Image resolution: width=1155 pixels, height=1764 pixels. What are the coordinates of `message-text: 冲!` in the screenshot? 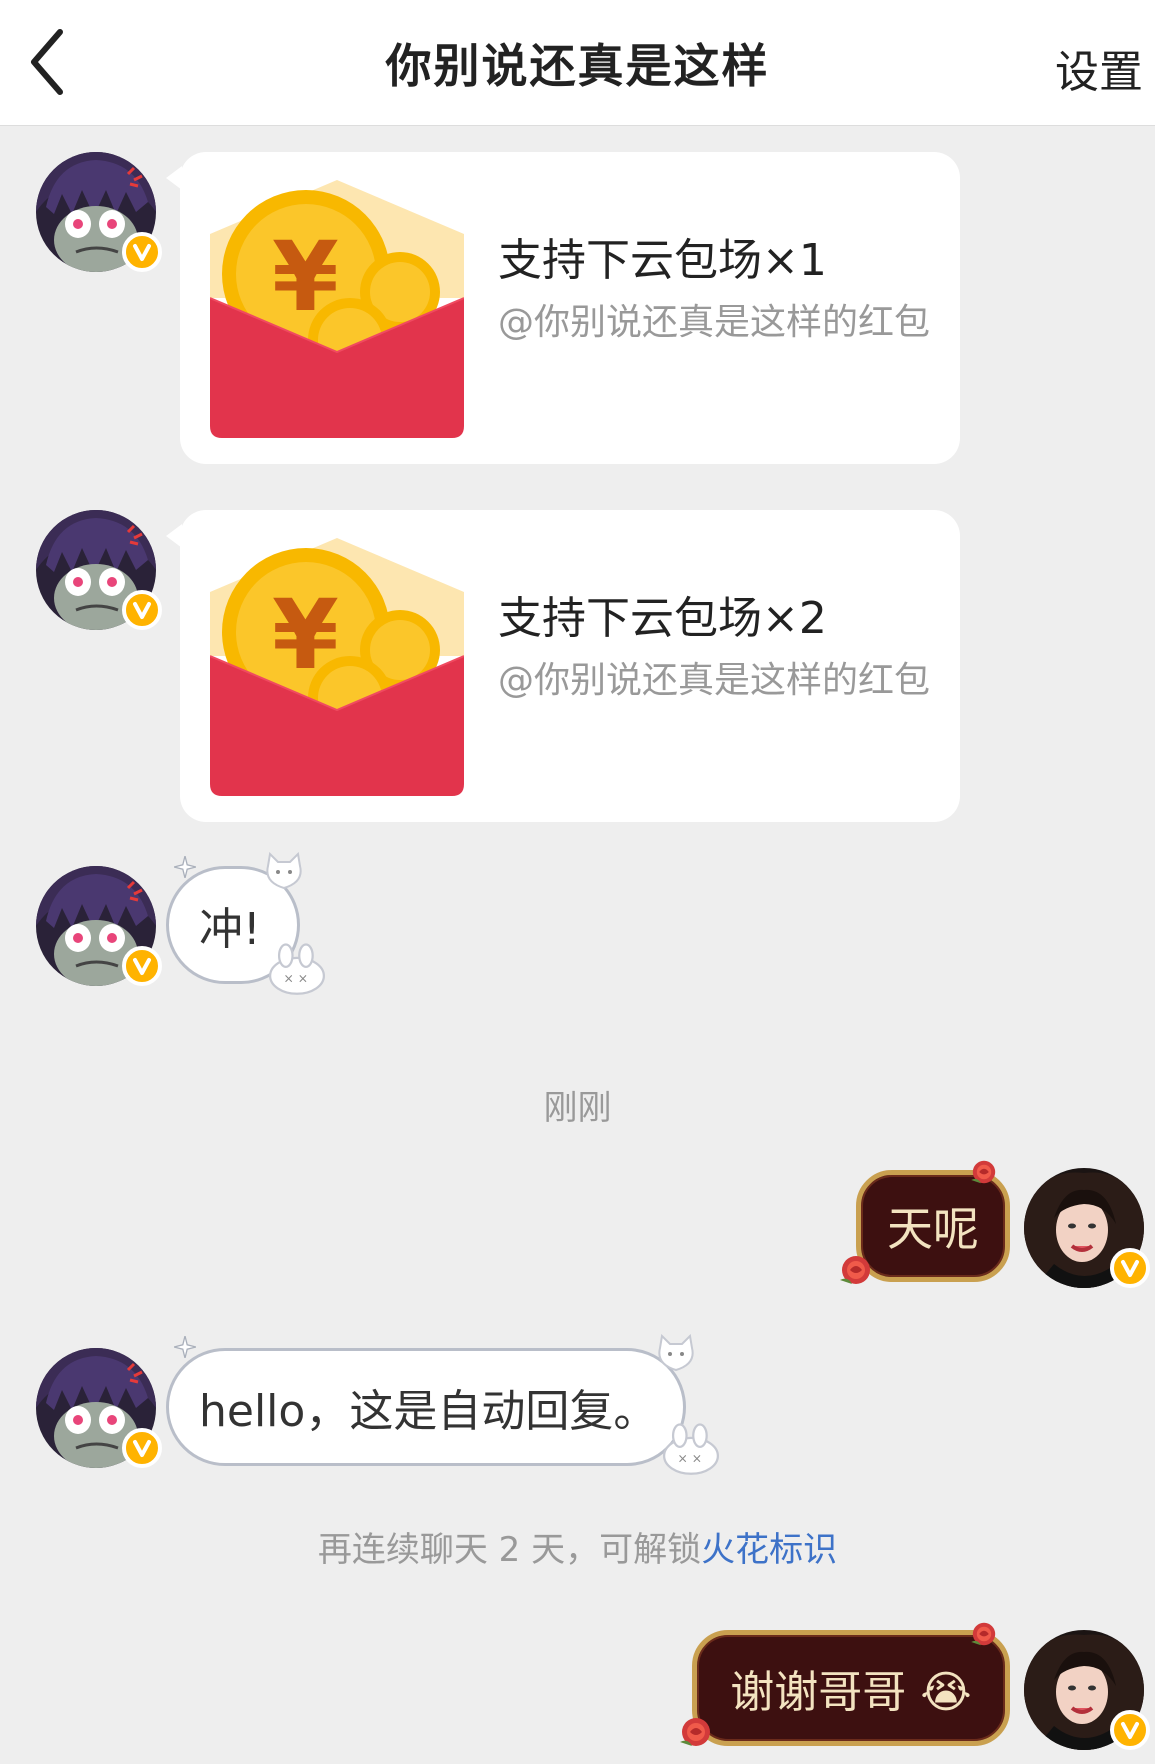 It's located at (230, 929).